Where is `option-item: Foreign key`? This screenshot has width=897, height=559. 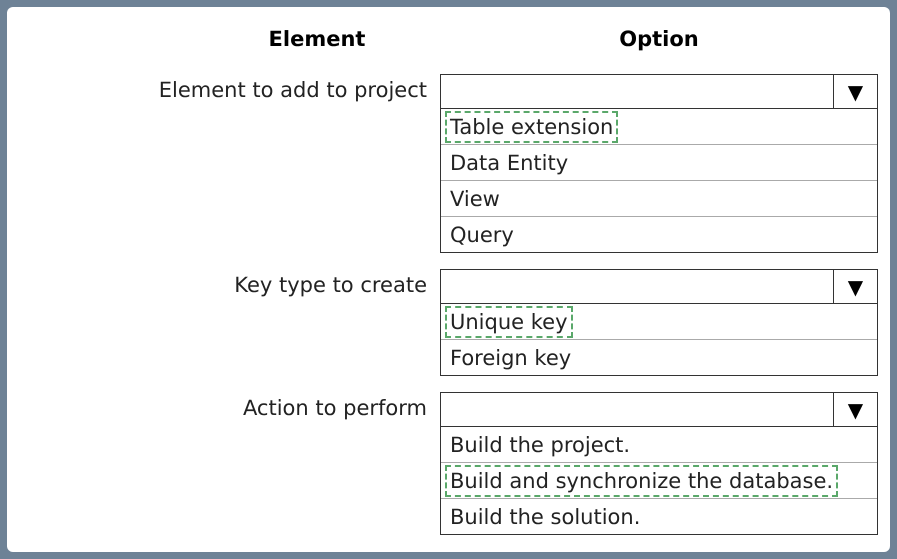
option-item: Foreign key is located at coordinates (659, 357).